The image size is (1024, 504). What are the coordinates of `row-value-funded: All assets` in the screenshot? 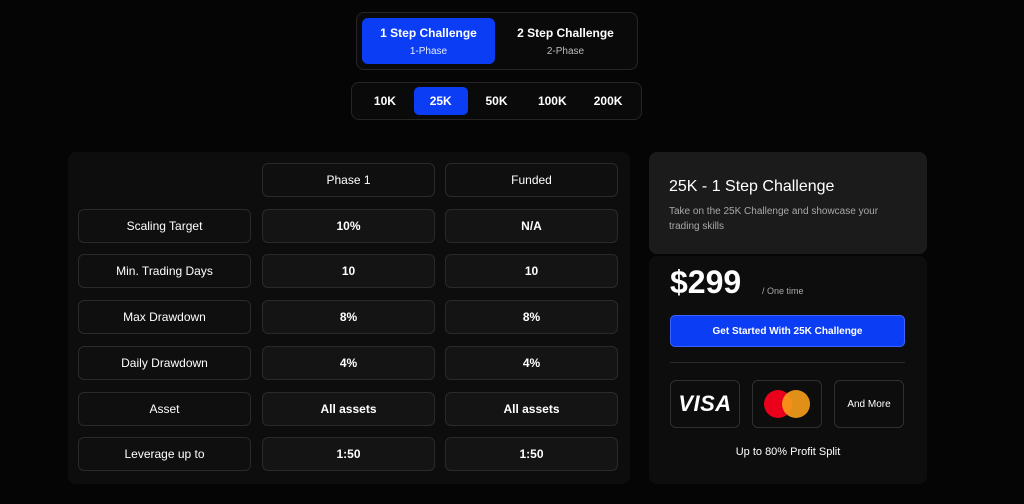 It's located at (531, 409).